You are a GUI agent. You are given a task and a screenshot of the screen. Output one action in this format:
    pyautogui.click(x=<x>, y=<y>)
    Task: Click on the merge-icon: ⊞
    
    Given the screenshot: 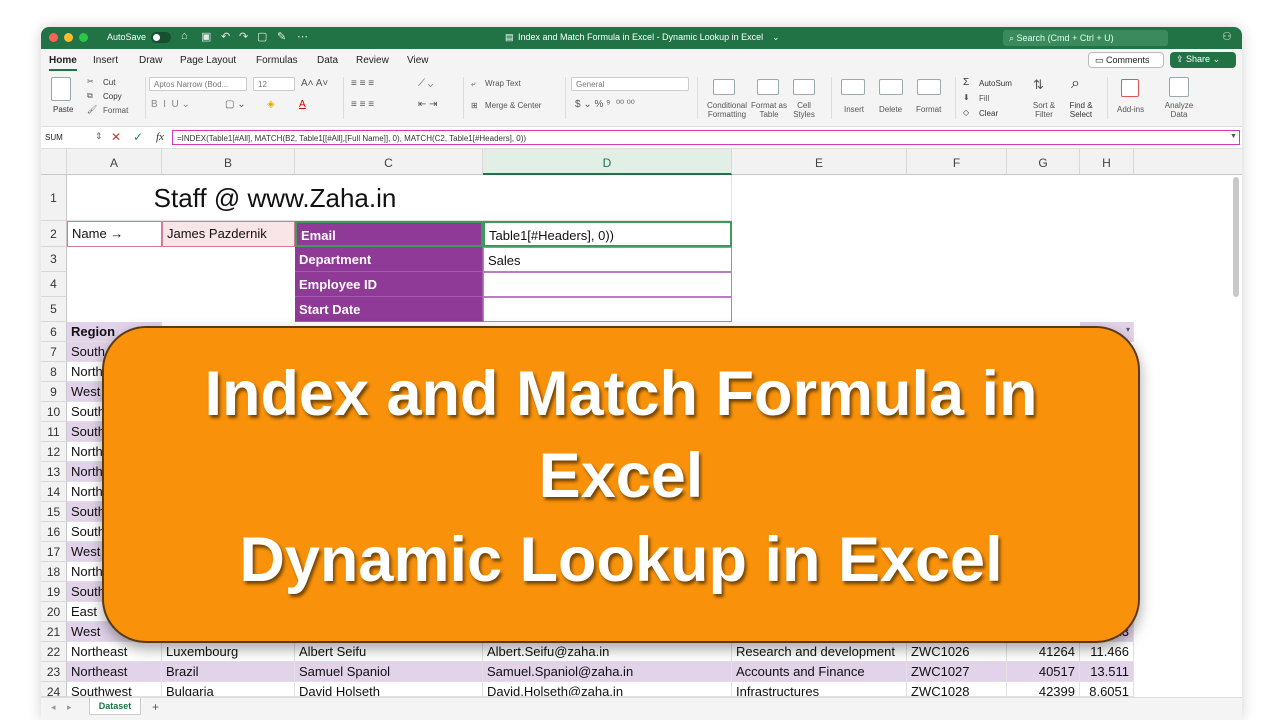 What is the action you would take?
    pyautogui.click(x=474, y=105)
    